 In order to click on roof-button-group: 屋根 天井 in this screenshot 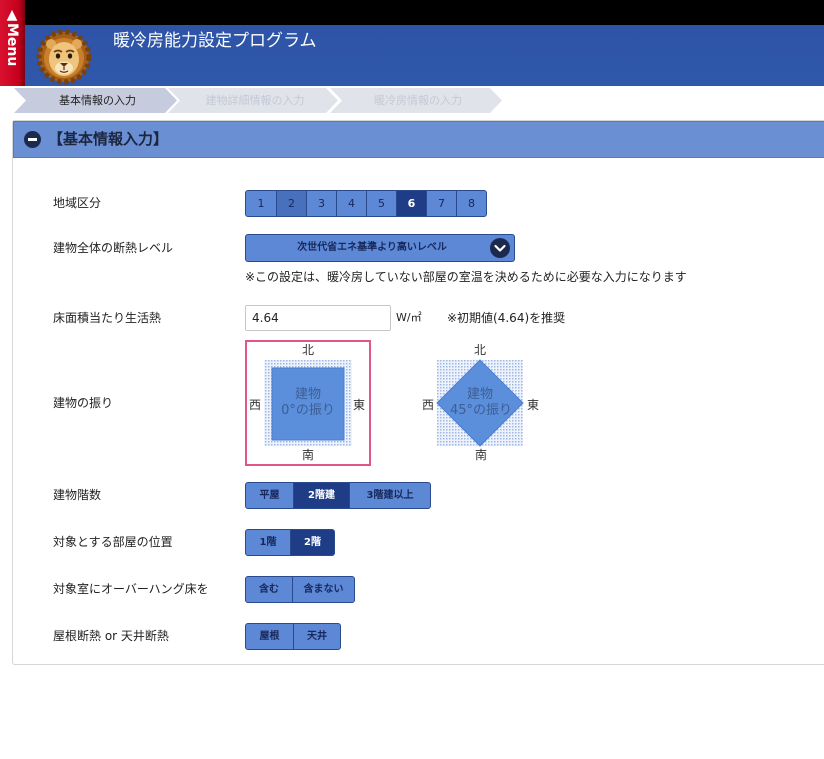, I will do `click(293, 636)`.